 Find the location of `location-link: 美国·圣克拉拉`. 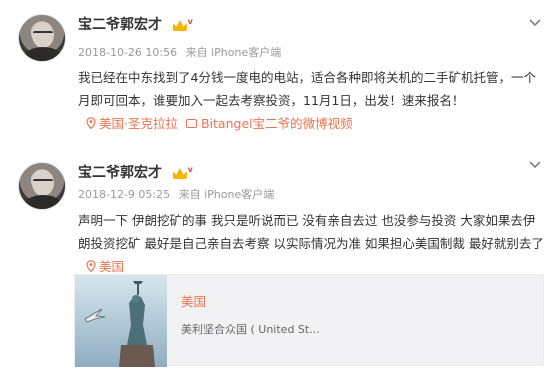

location-link: 美国·圣克拉拉 is located at coordinates (128, 123).